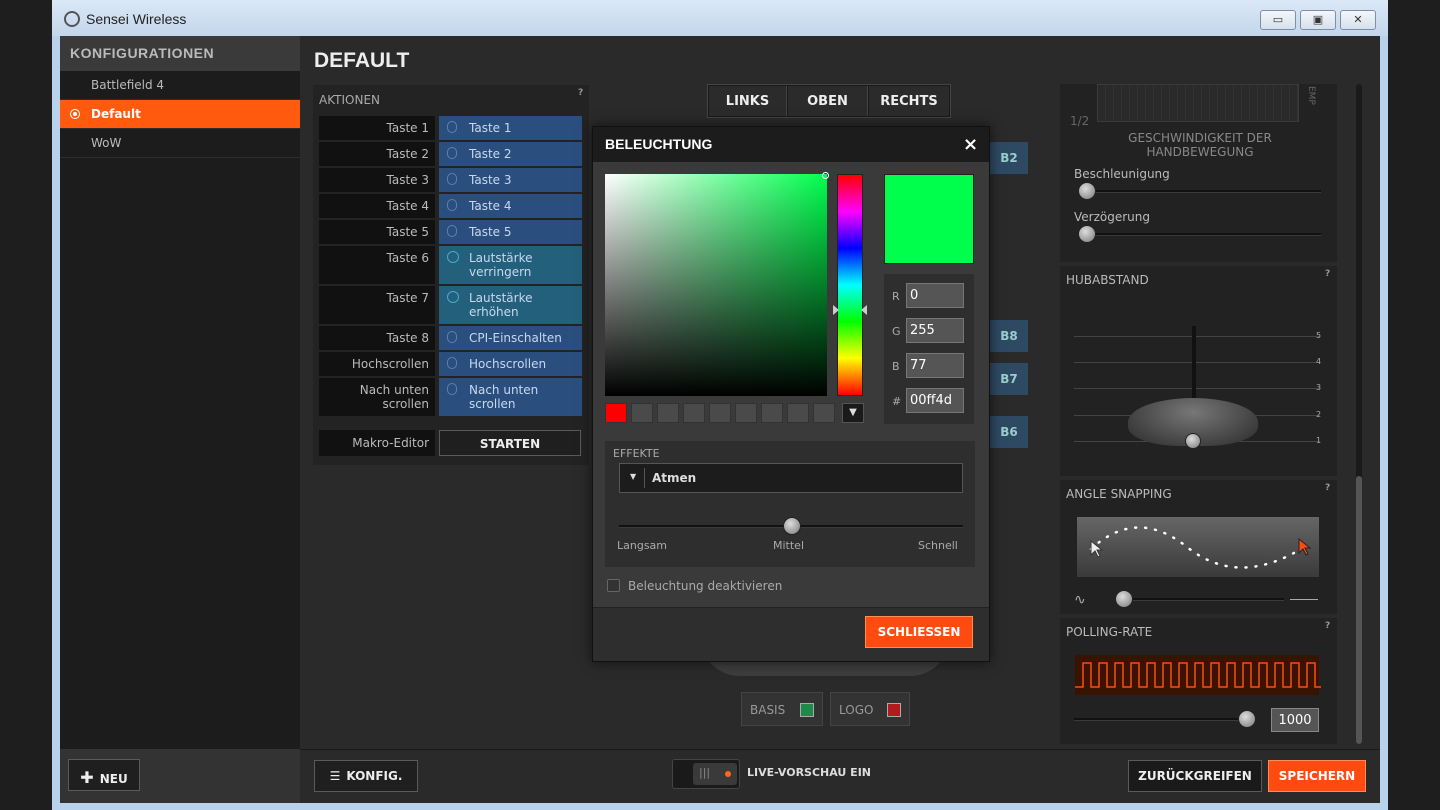  I want to click on lift-help-icon: ?, so click(1327, 274).